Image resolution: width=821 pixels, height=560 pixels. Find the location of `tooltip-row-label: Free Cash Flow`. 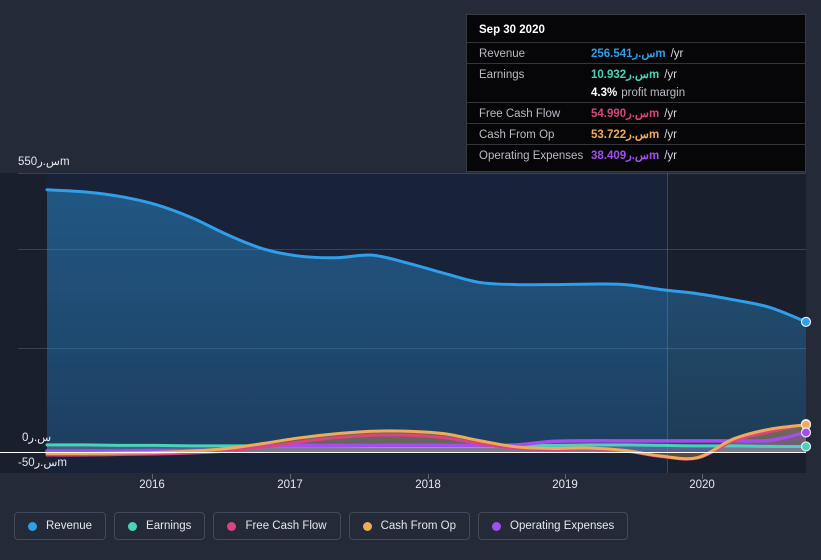

tooltip-row-label: Free Cash Flow is located at coordinates (520, 114).